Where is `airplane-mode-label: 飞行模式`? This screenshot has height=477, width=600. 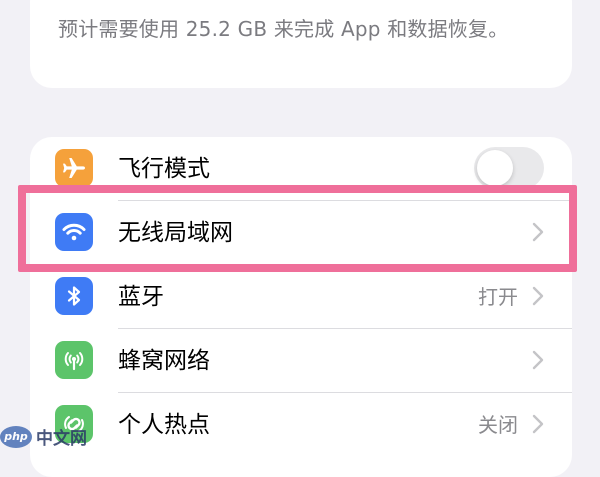
airplane-mode-label: 飞行模式 is located at coordinates (164, 169).